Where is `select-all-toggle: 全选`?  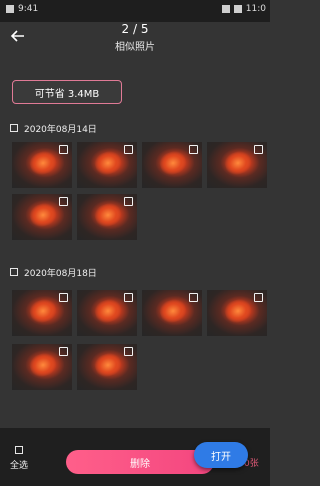
select-all-toggle: 全选 is located at coordinates (19, 458).